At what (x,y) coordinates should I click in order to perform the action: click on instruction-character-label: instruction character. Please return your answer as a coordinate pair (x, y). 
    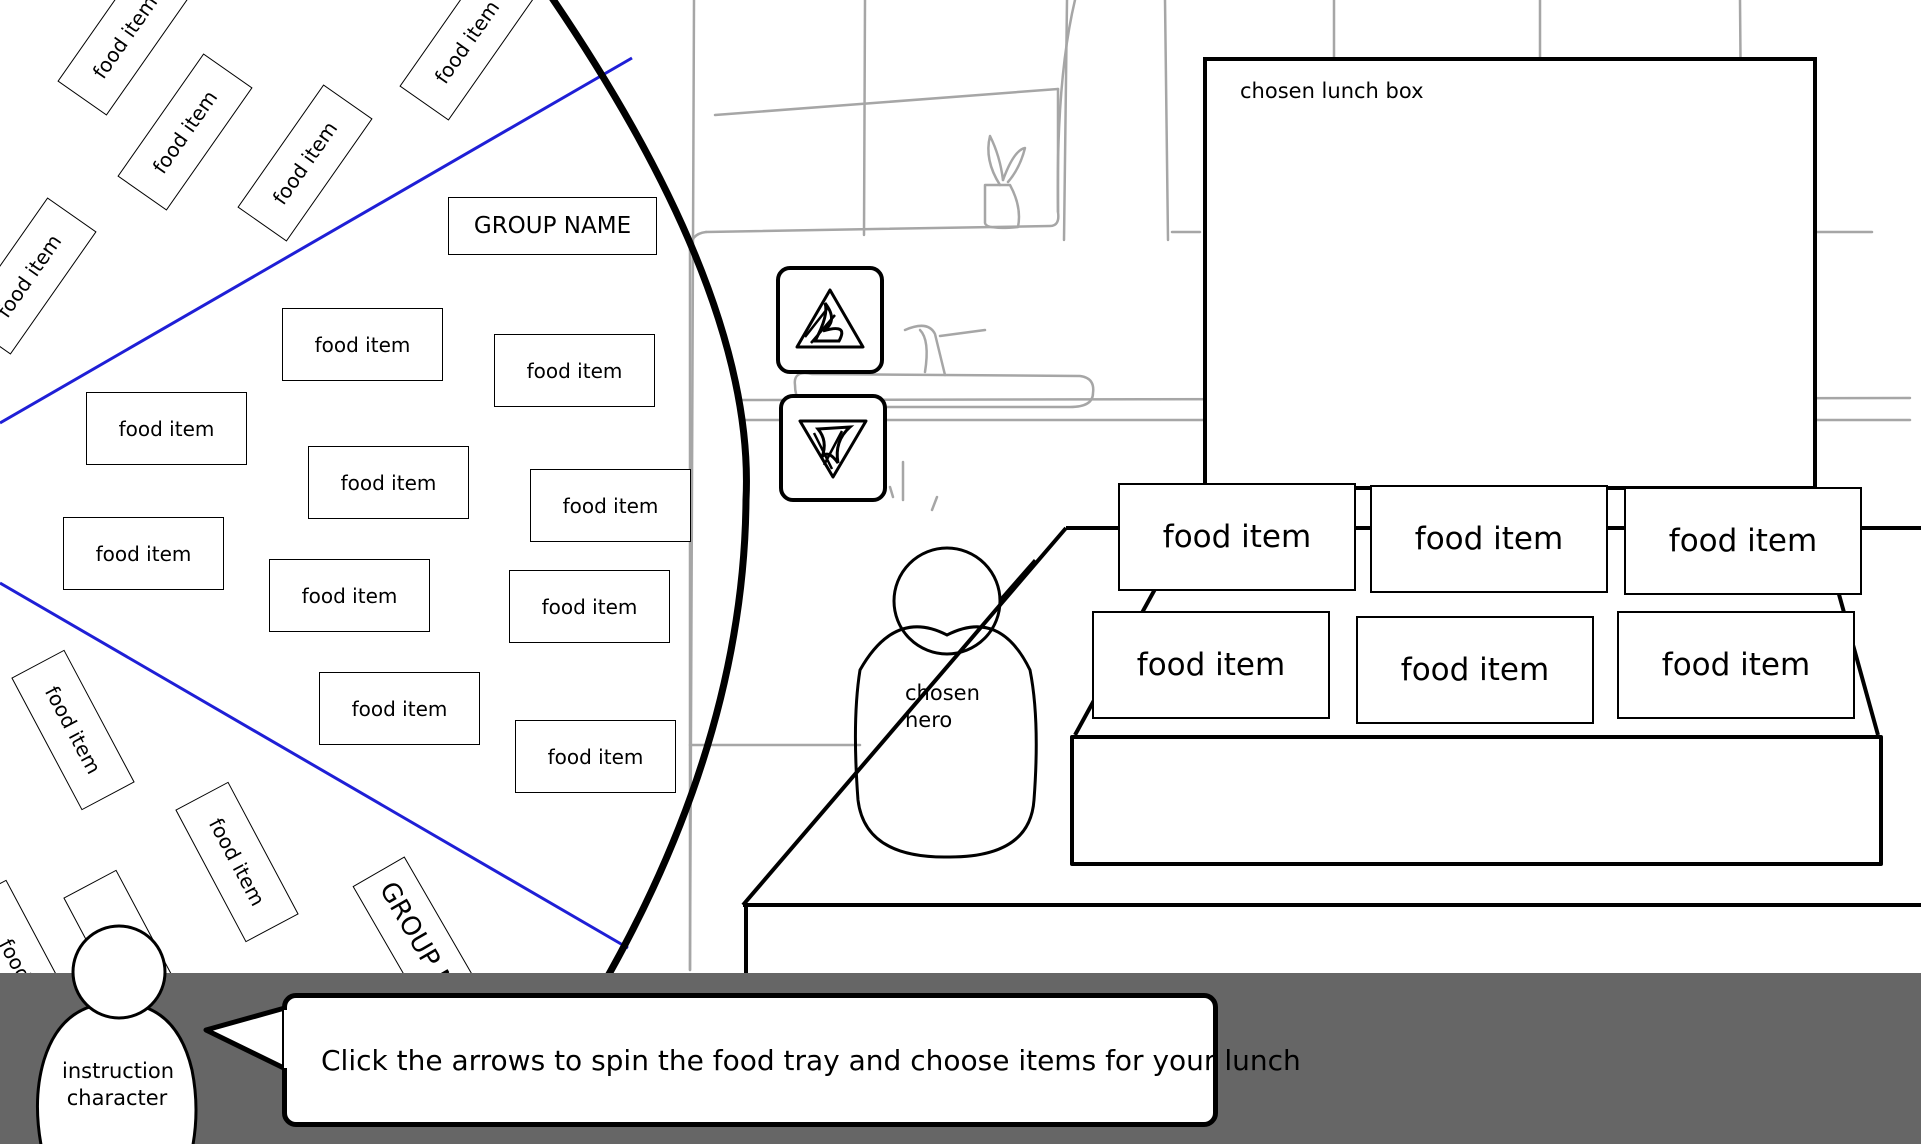
    Looking at the image, I should click on (118, 1085).